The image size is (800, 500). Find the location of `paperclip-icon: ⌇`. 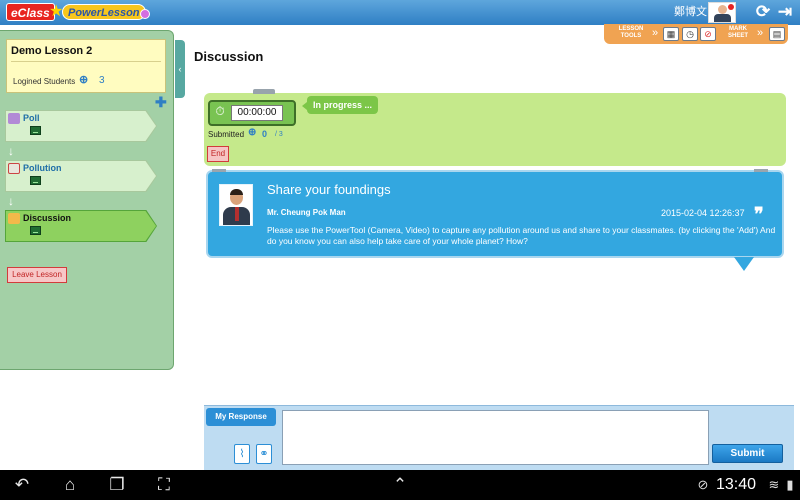

paperclip-icon: ⌇ is located at coordinates (242, 454).